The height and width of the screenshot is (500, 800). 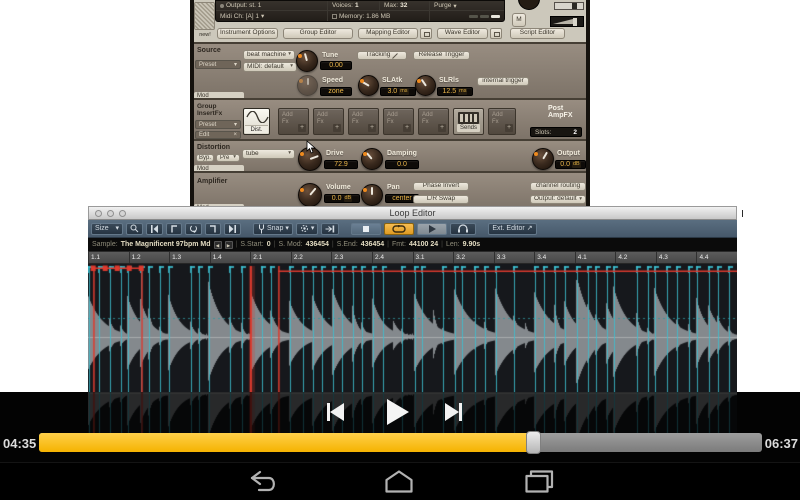 I want to click on bypass-button: Byp., so click(x=205, y=158).